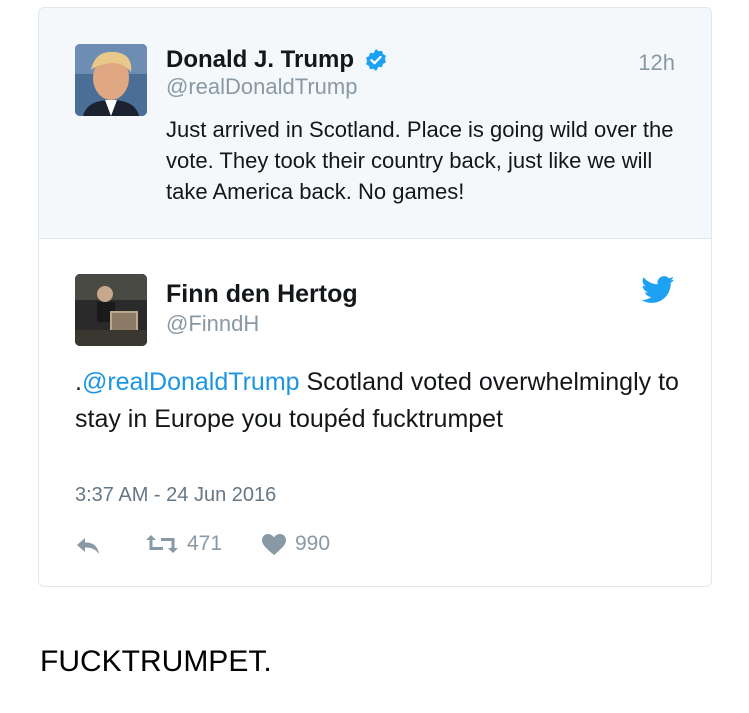 The height and width of the screenshot is (713, 749). What do you see at coordinates (260, 60) in the screenshot?
I see `quoted-author-name: Donald J. Trump` at bounding box center [260, 60].